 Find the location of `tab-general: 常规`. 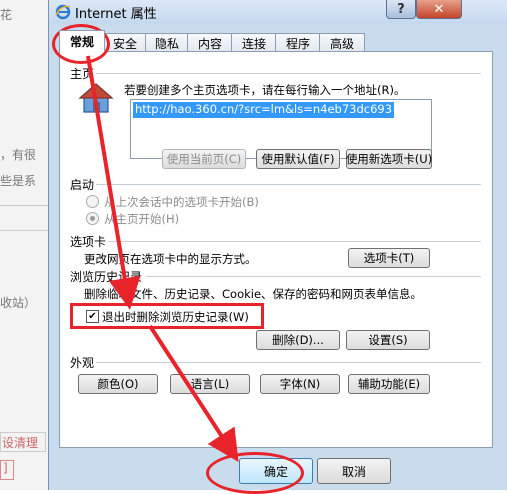

tab-general: 常规 is located at coordinates (82, 41).